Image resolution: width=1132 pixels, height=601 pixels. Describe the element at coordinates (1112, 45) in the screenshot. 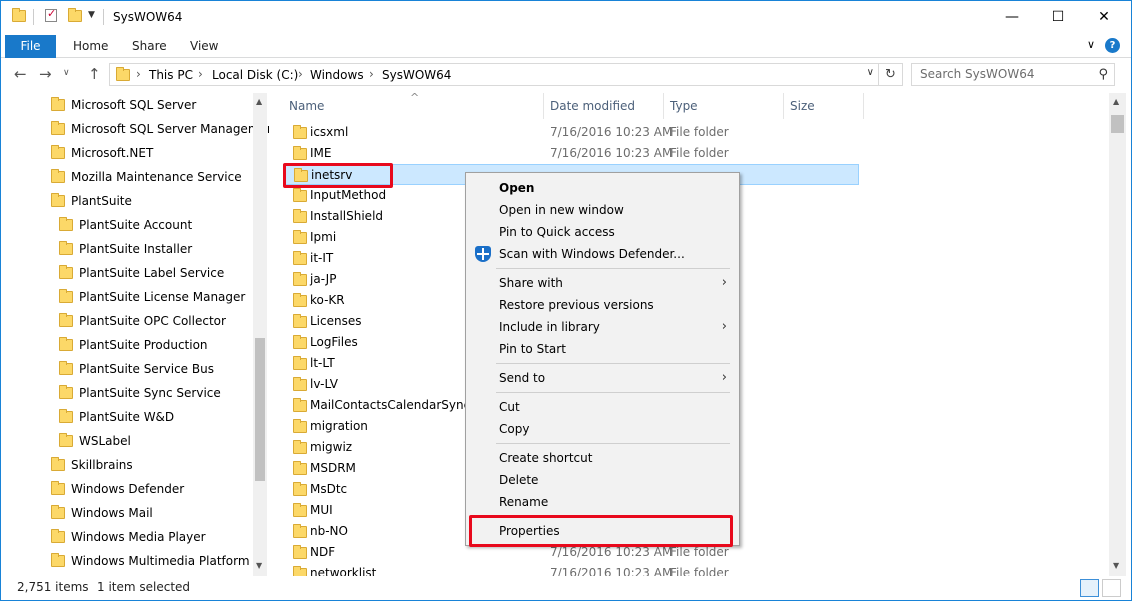

I see `help-icon: ?` at that location.